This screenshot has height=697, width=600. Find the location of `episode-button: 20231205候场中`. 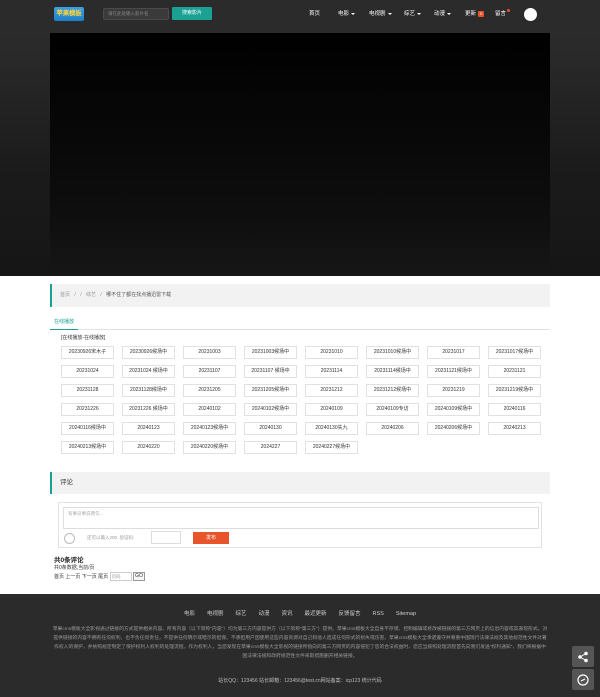

episode-button: 20231205候场中 is located at coordinates (270, 390).